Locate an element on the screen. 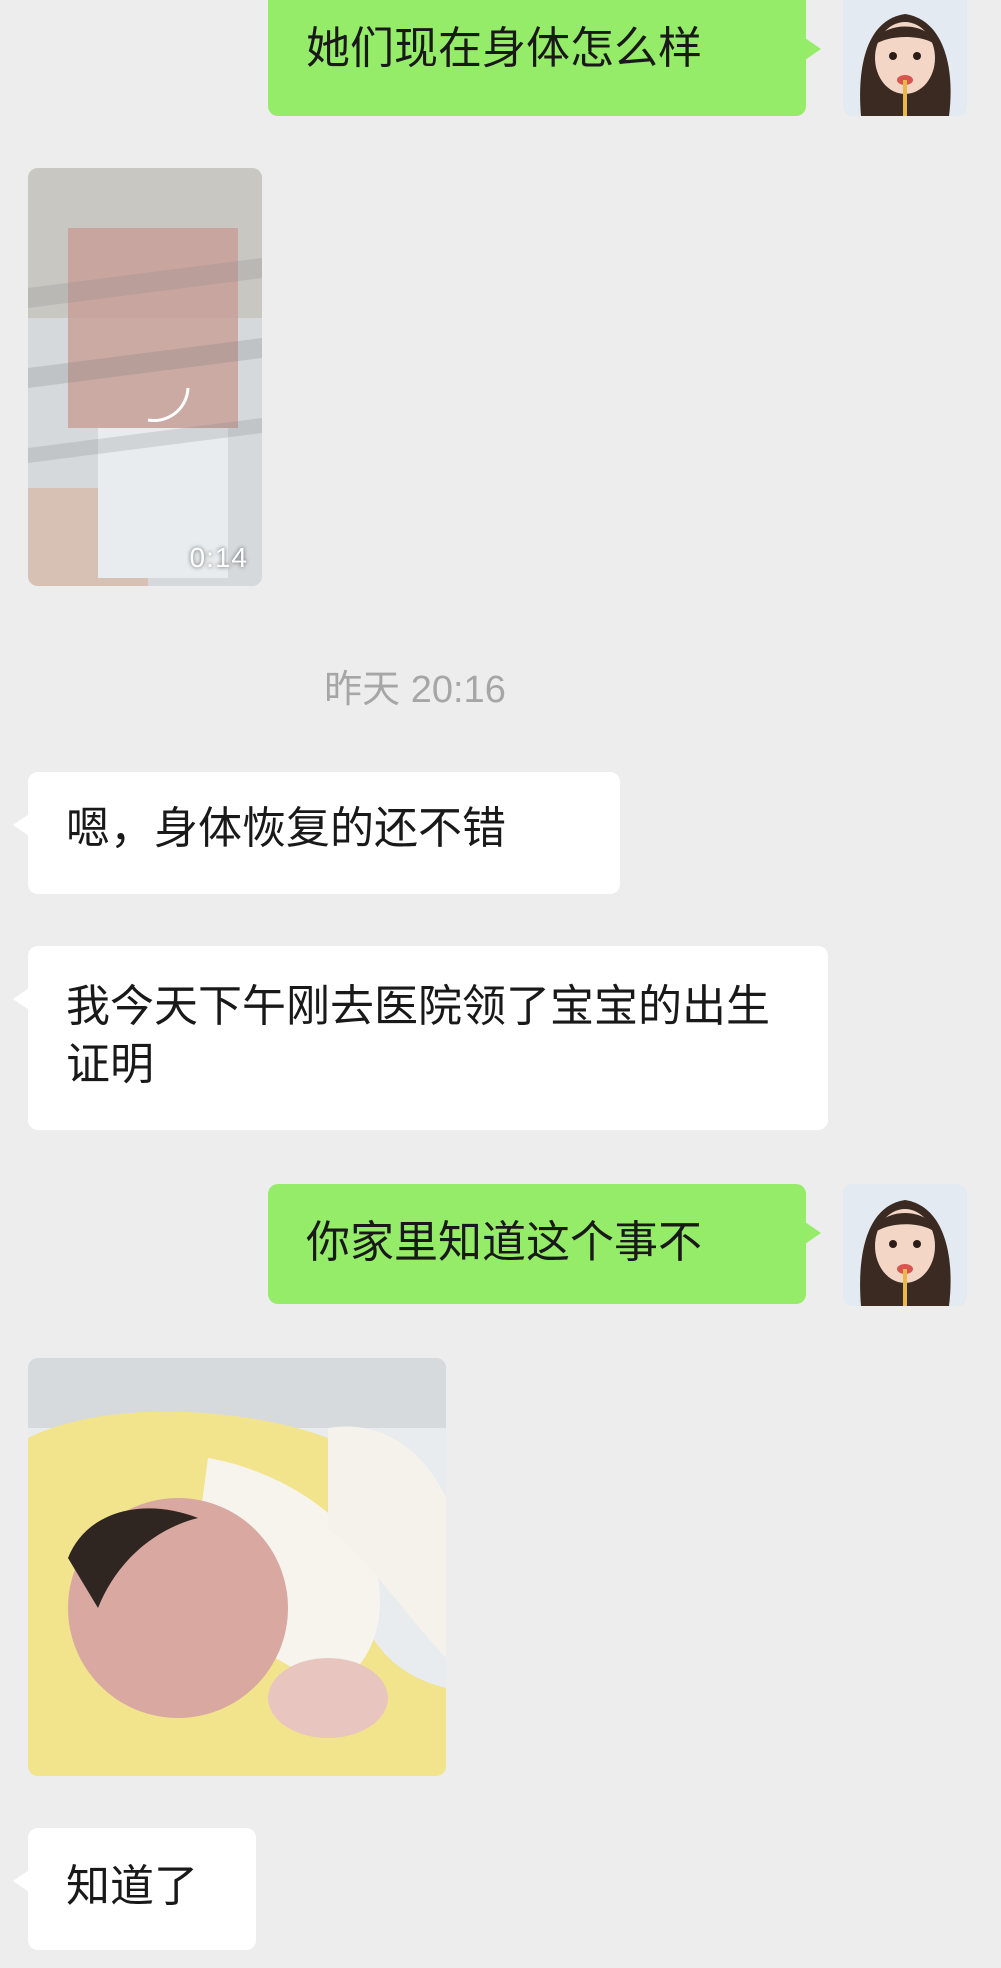  message-text: 我今天下午刚去医院领了宝宝的出生证明 is located at coordinates (418, 1035).